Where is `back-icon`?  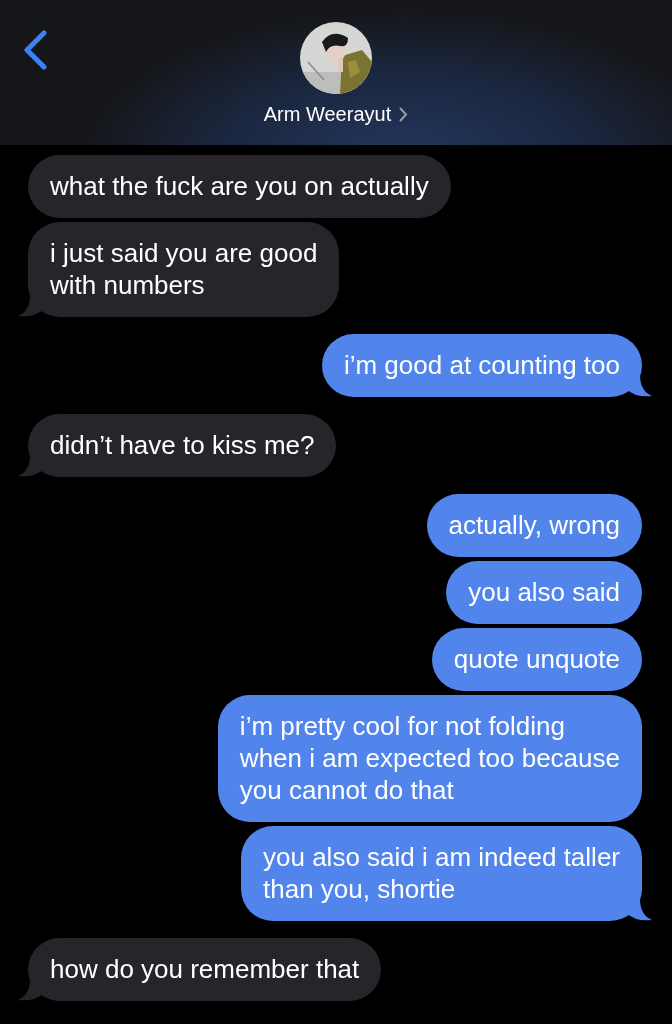 back-icon is located at coordinates (35, 50).